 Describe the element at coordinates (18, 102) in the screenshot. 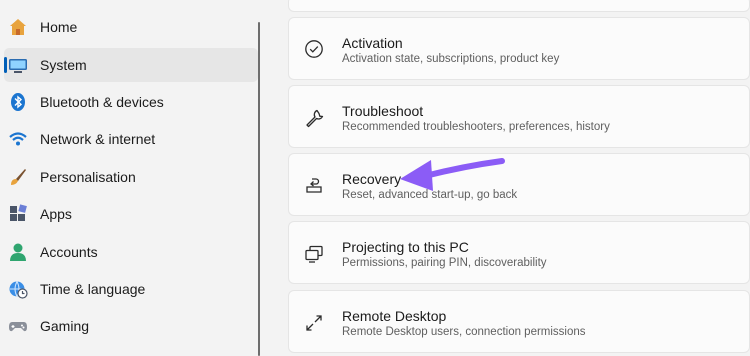

I see `bluetooth-icon` at that location.